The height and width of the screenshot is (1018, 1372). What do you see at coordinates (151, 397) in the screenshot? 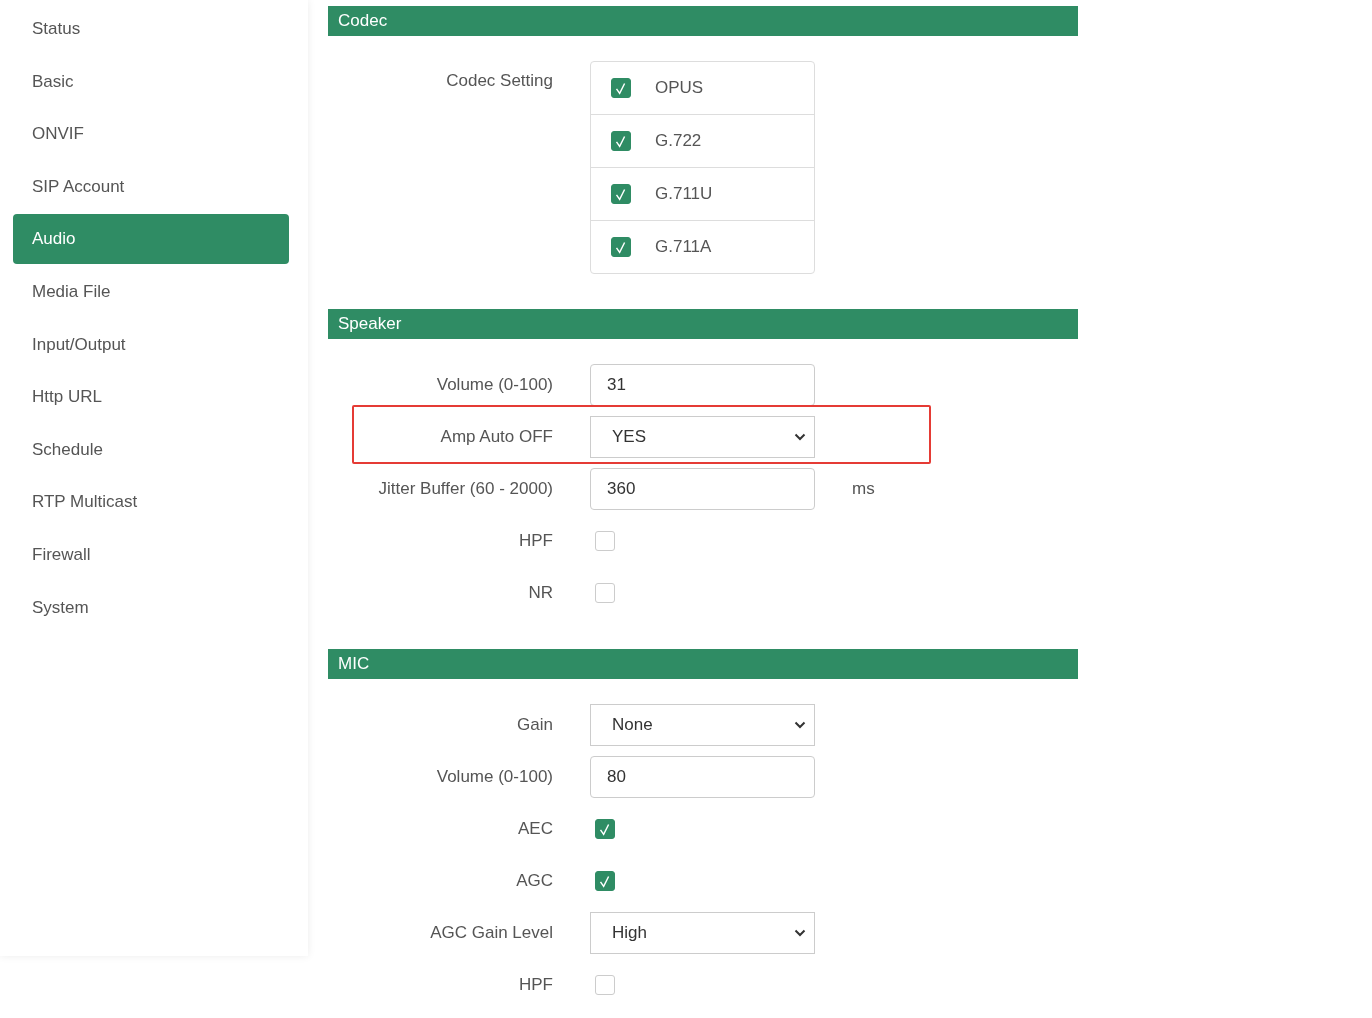
I see `sidebar-item: Http URL` at bounding box center [151, 397].